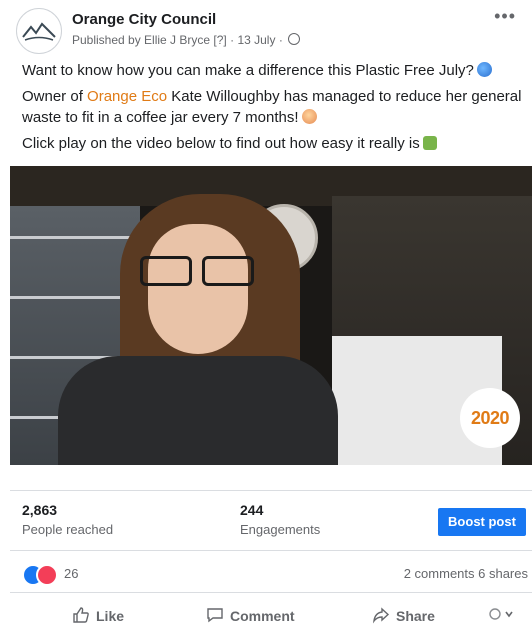 Image resolution: width=532 pixels, height=632 pixels. Describe the element at coordinates (47, 575) in the screenshot. I see `love-reaction-icon` at that location.